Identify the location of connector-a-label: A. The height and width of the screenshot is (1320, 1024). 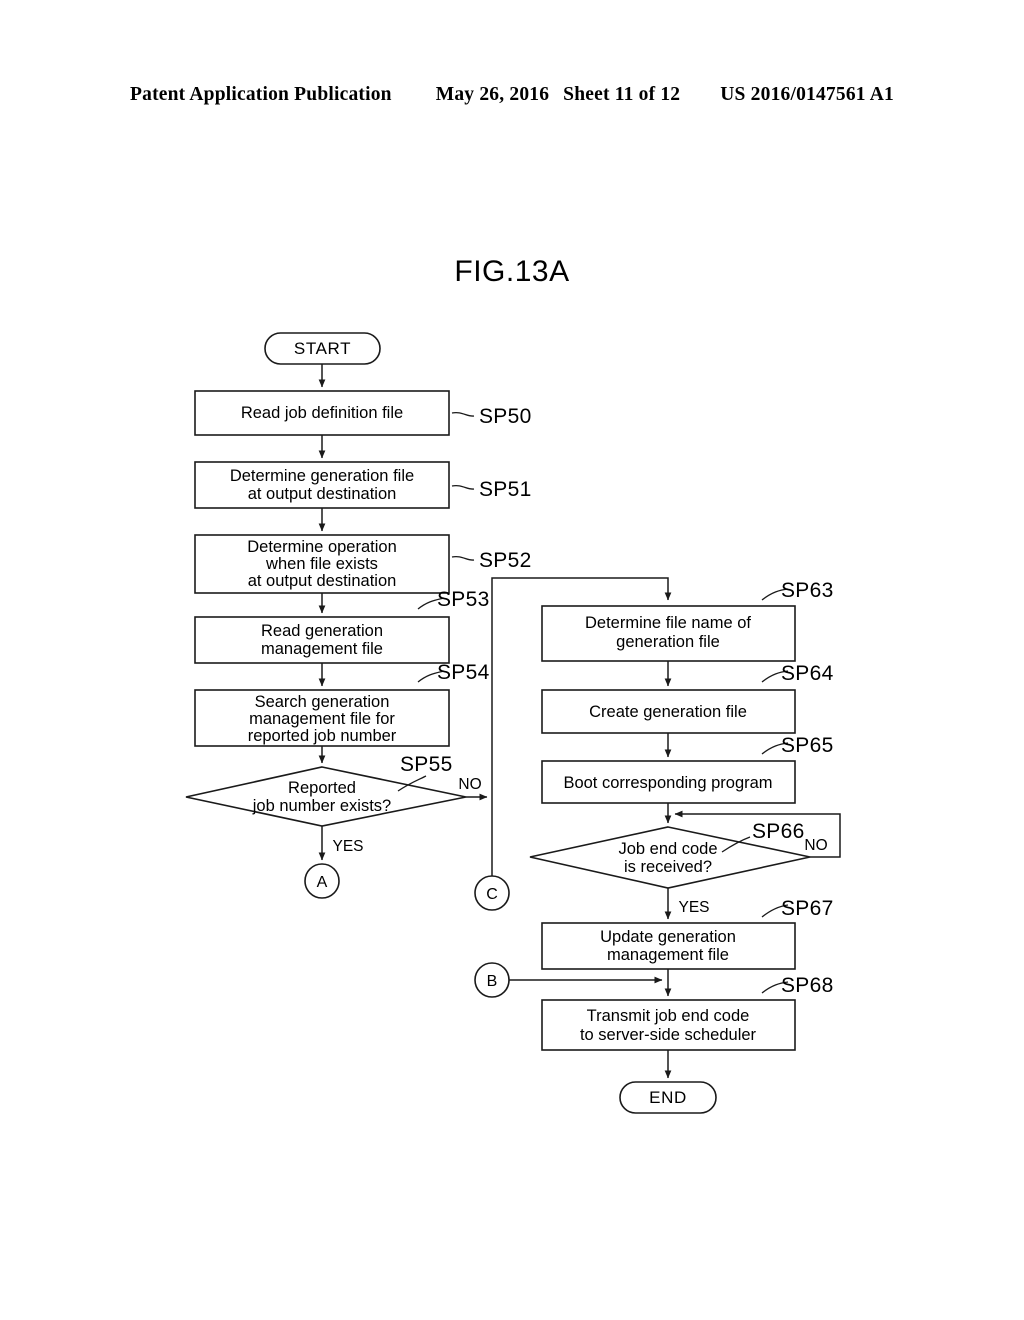
(322, 882).